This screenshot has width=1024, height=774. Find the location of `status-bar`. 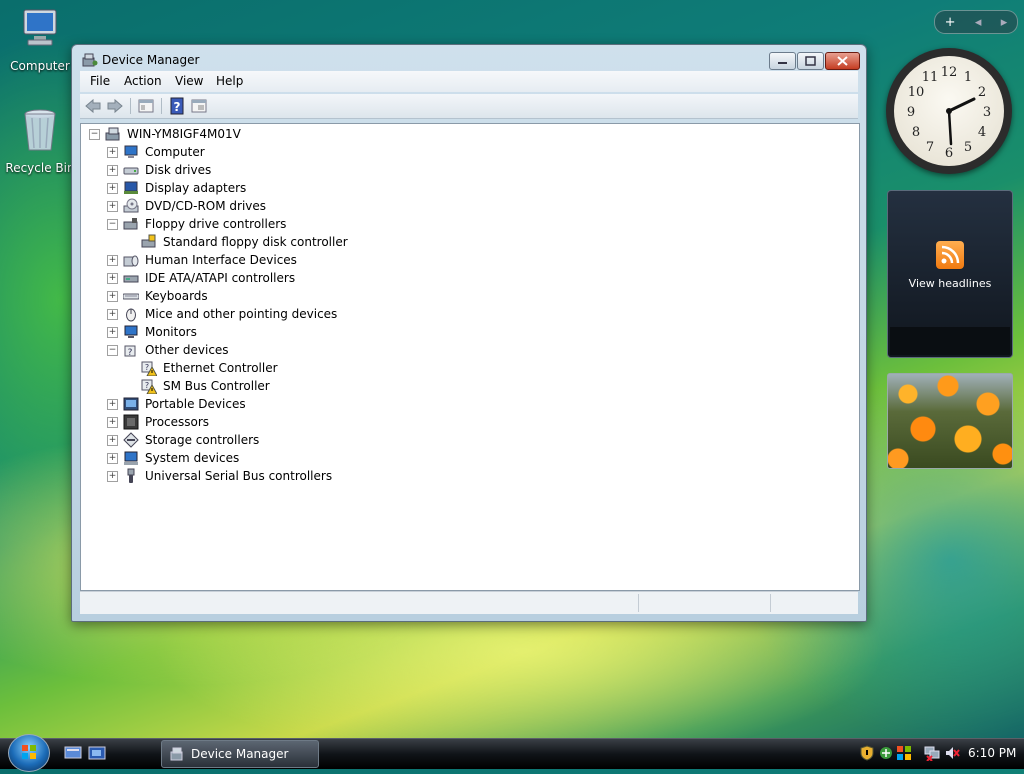

status-bar is located at coordinates (469, 602).